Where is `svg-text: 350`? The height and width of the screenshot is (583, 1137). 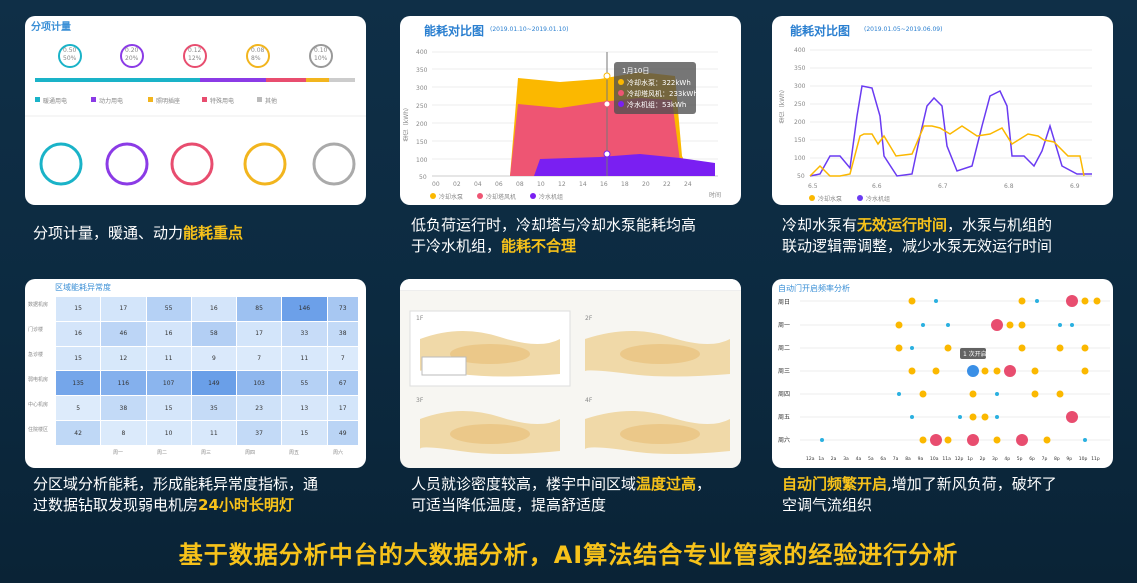
svg-text: 350 is located at coordinates (800, 68).